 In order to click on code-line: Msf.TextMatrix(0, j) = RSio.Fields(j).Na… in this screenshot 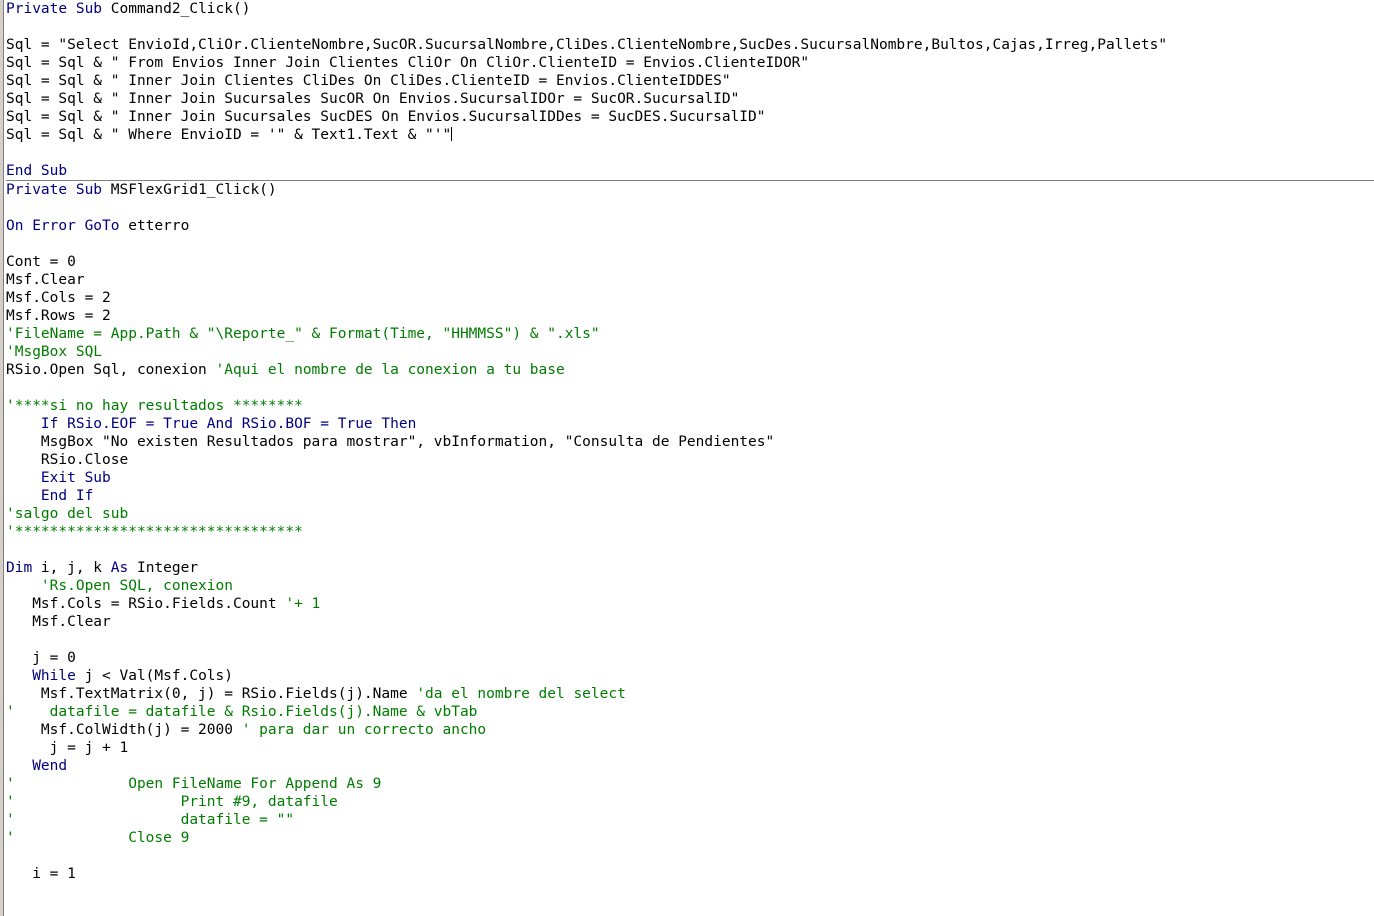, I will do `click(690, 694)`.